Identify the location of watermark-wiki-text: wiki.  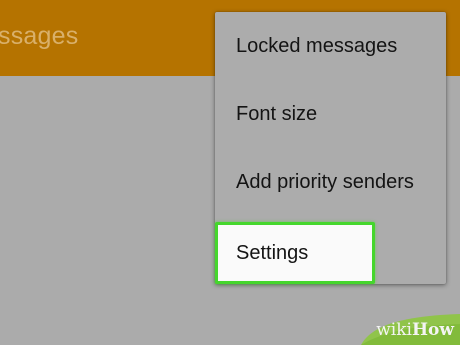
(394, 329).